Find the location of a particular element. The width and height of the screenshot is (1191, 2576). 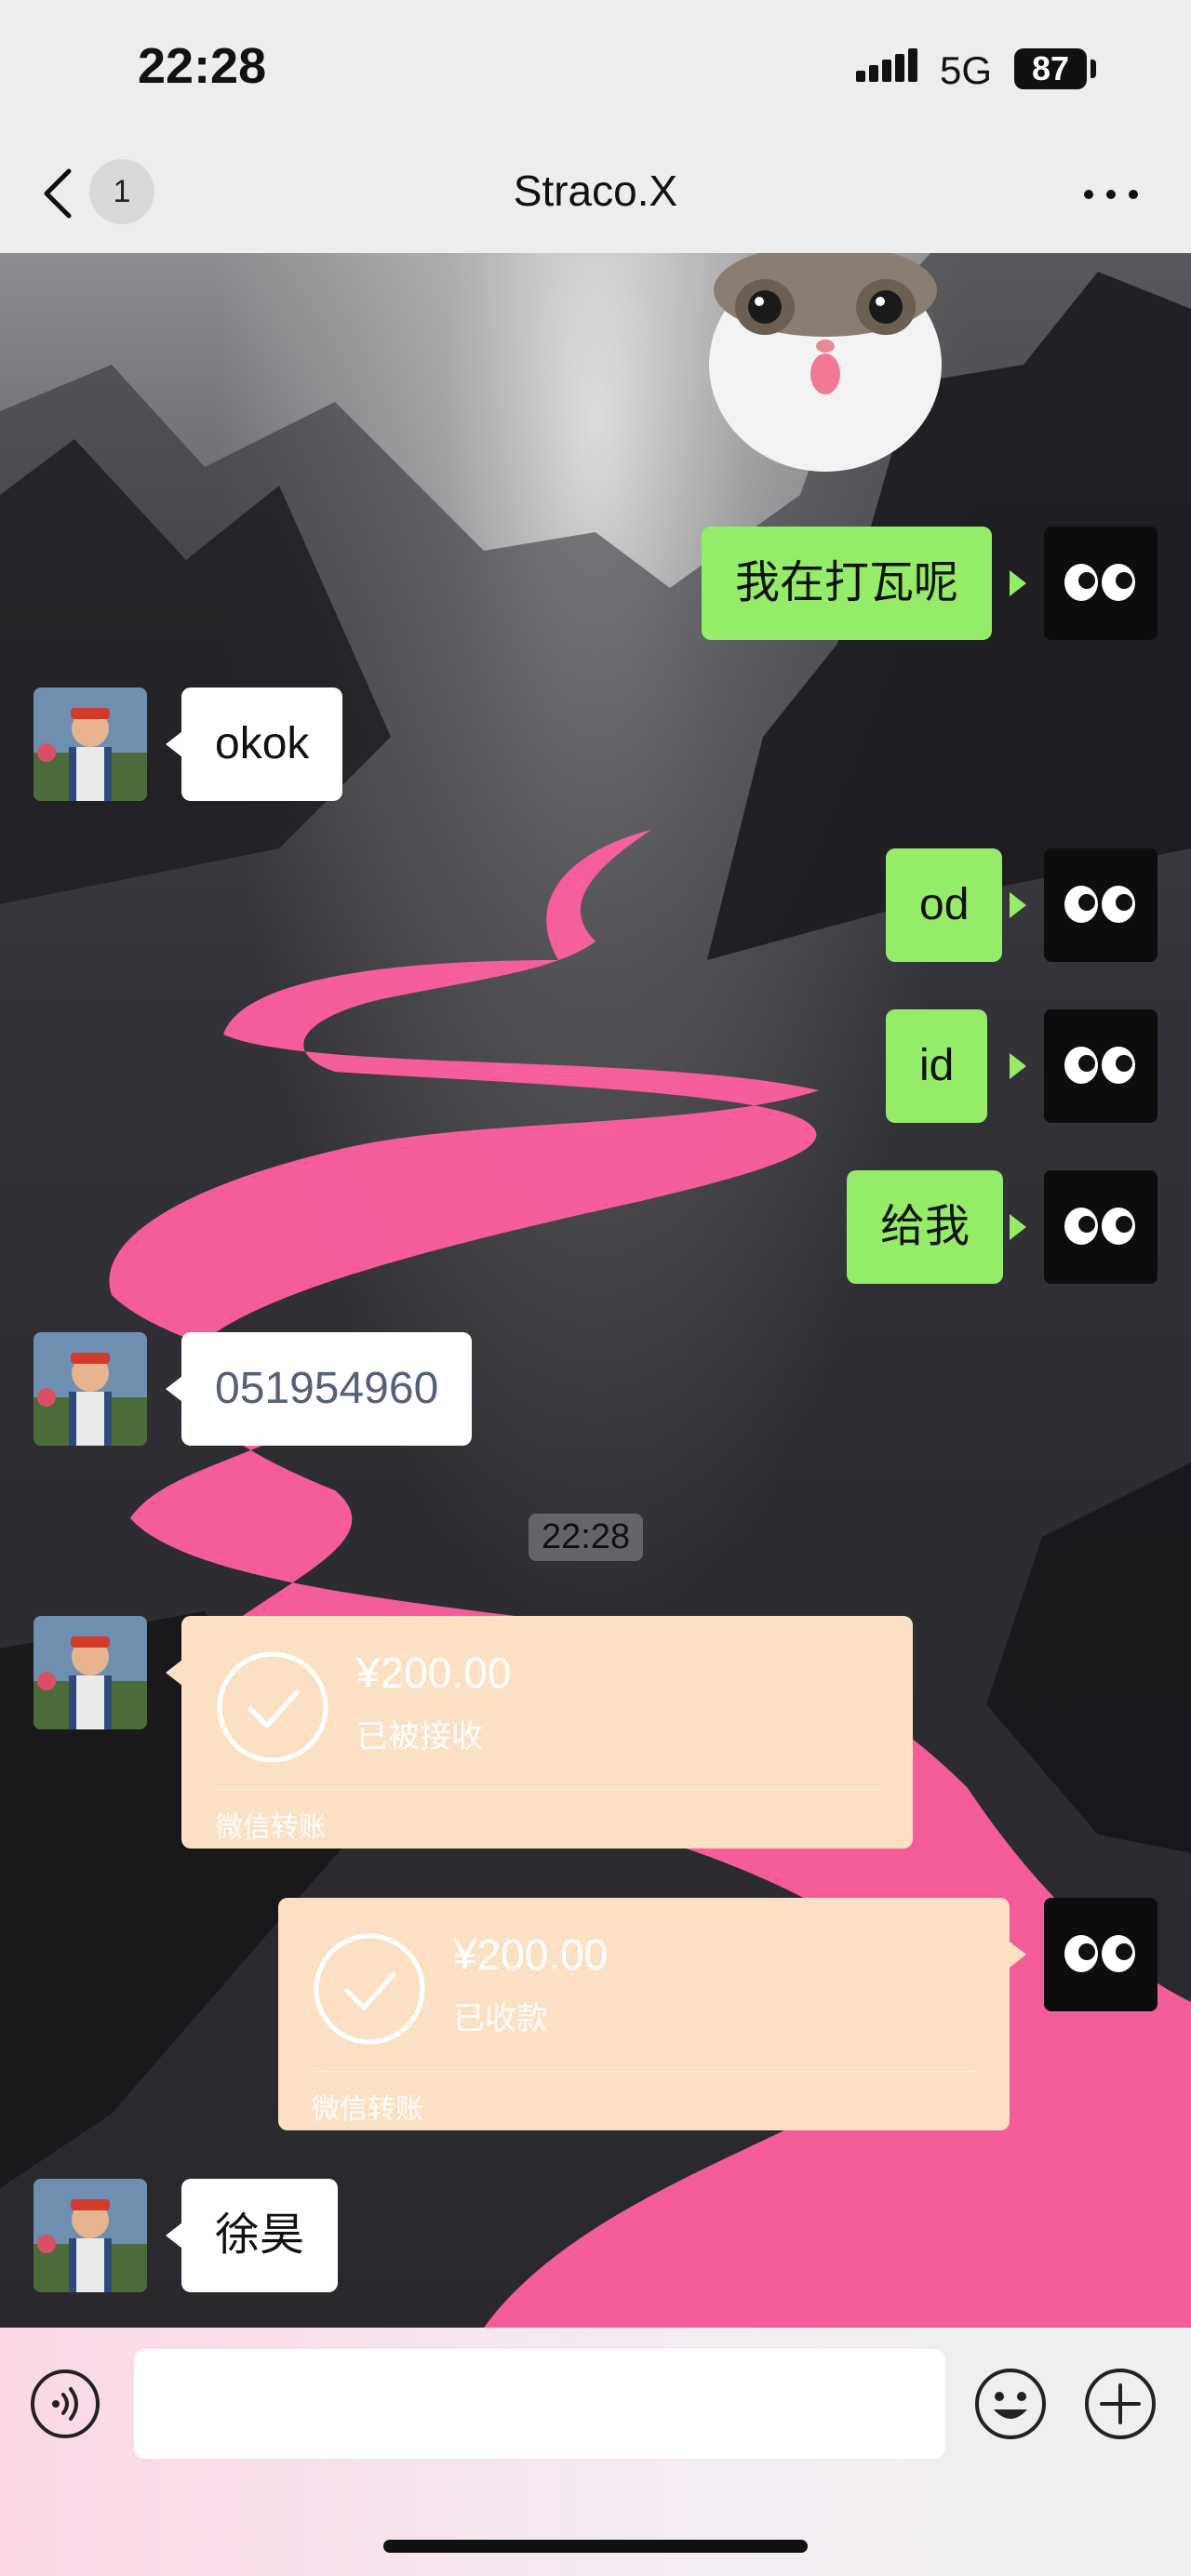

battery-tip is located at coordinates (1093, 69).